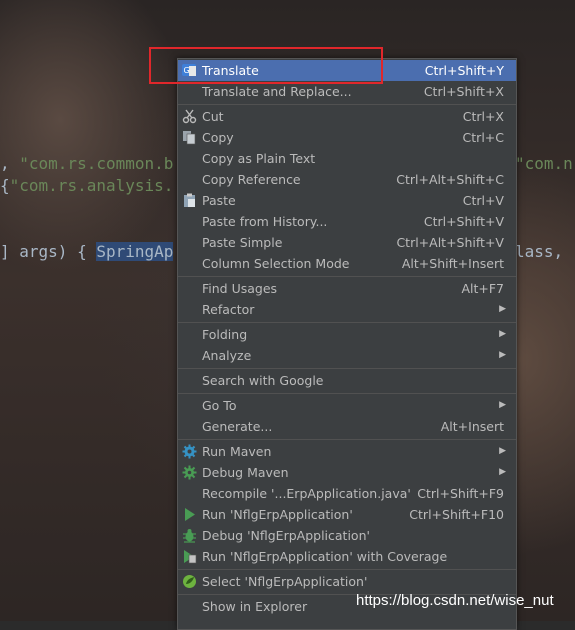  Describe the element at coordinates (306, 493) in the screenshot. I see `menu-item-label: Recompile '...ErpApplication.java'` at that location.